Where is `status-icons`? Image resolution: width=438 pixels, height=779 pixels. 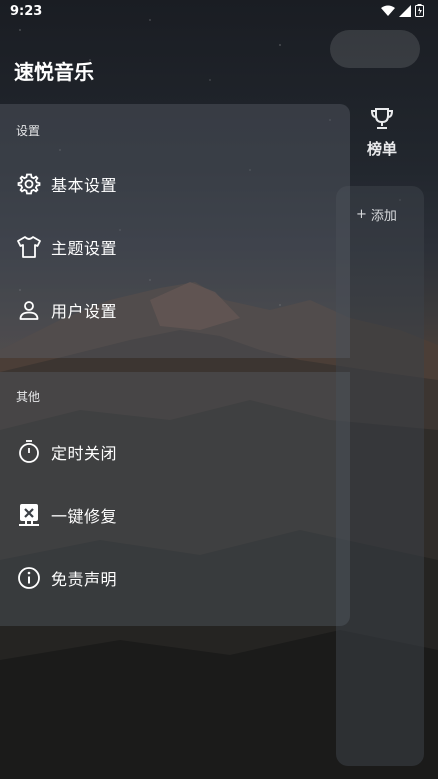
status-icons is located at coordinates (402, 10).